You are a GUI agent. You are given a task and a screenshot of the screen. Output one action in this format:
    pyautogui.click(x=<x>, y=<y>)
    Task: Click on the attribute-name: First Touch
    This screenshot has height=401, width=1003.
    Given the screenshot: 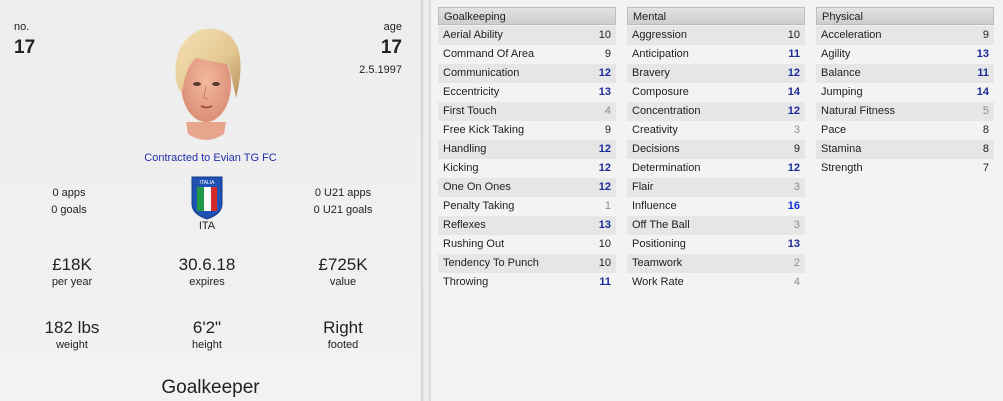 What is the action you would take?
    pyautogui.click(x=470, y=111)
    